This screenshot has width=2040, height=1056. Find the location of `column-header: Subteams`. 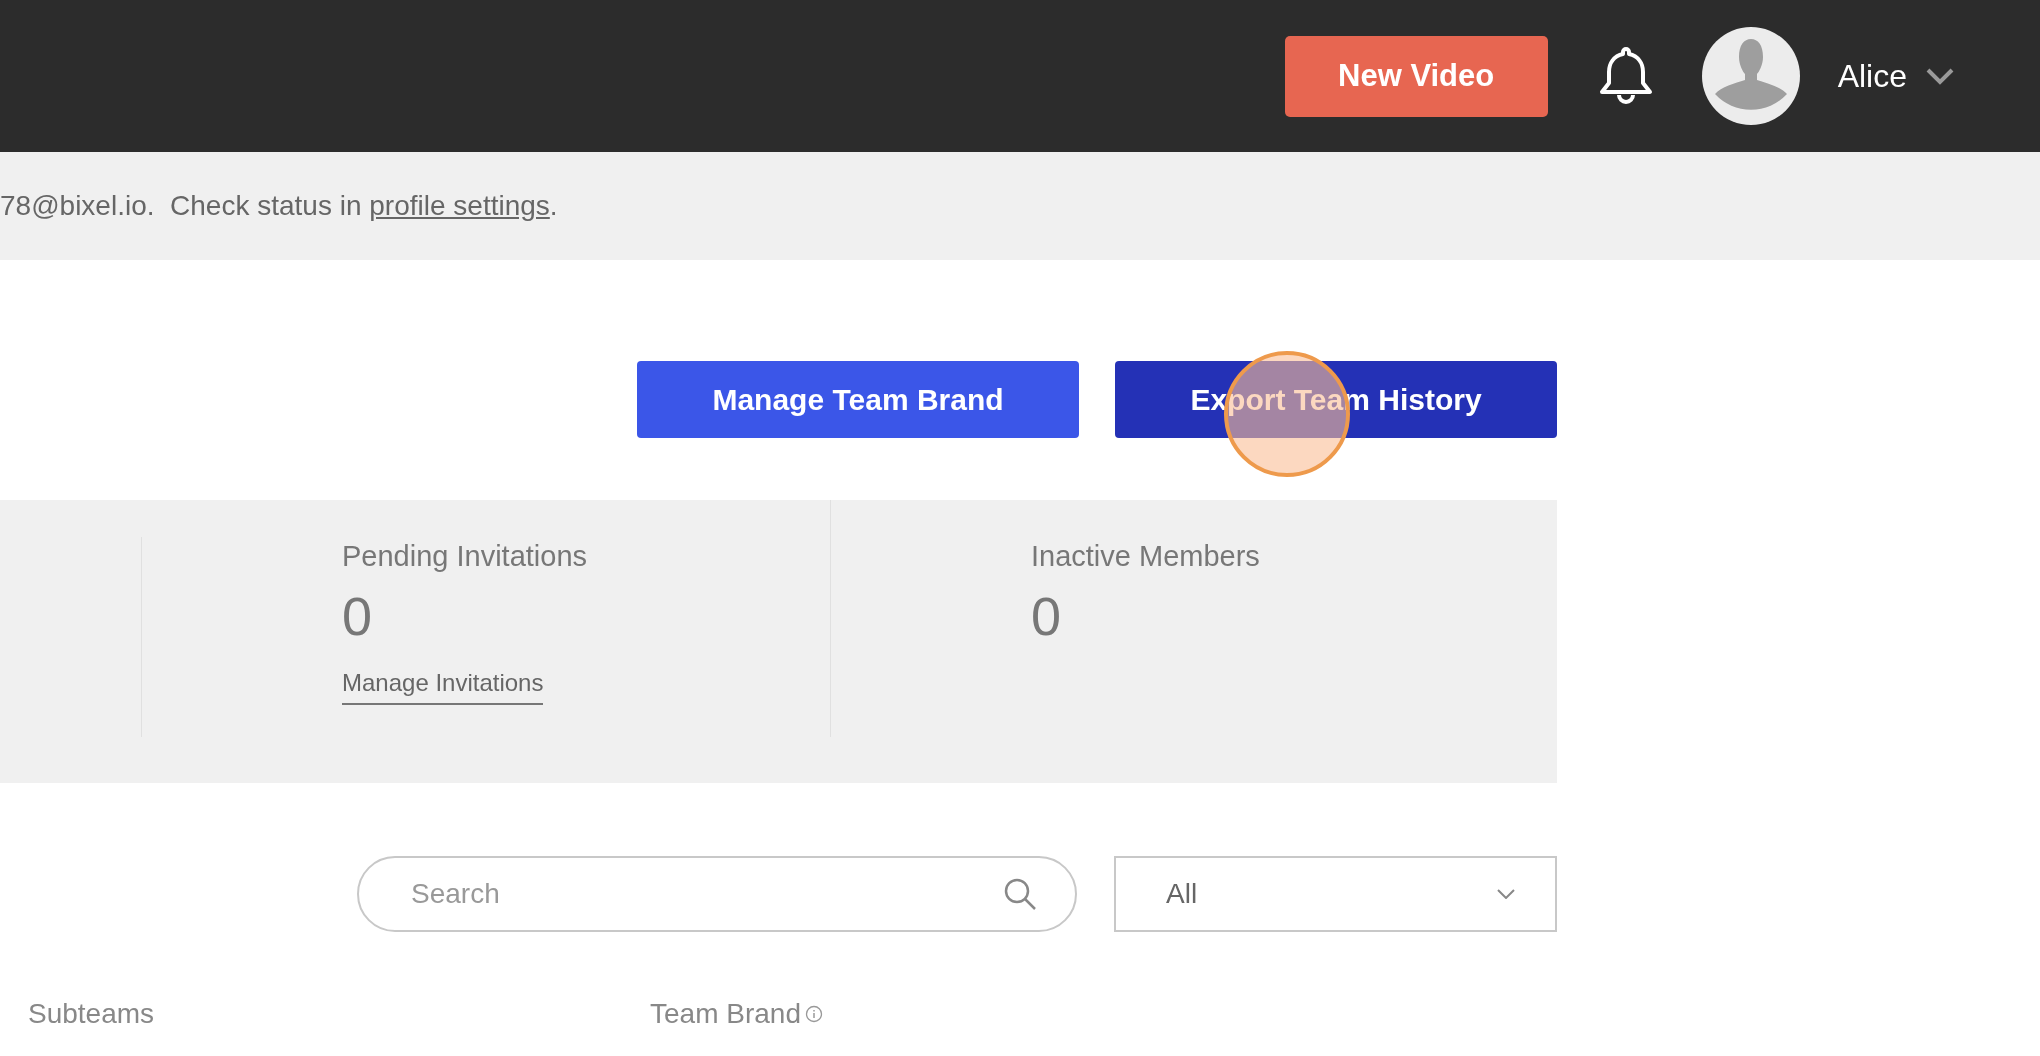

column-header: Subteams is located at coordinates (91, 1014).